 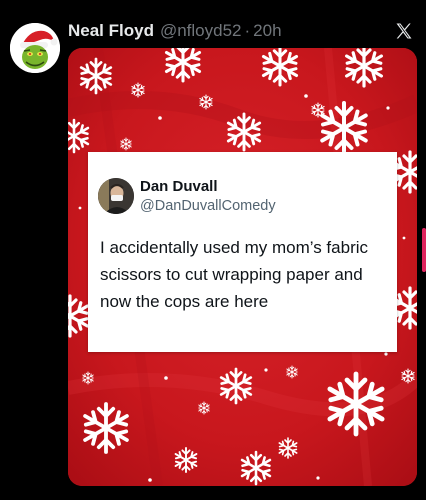 I want to click on quoted-author-avatar, so click(x=116, y=196).